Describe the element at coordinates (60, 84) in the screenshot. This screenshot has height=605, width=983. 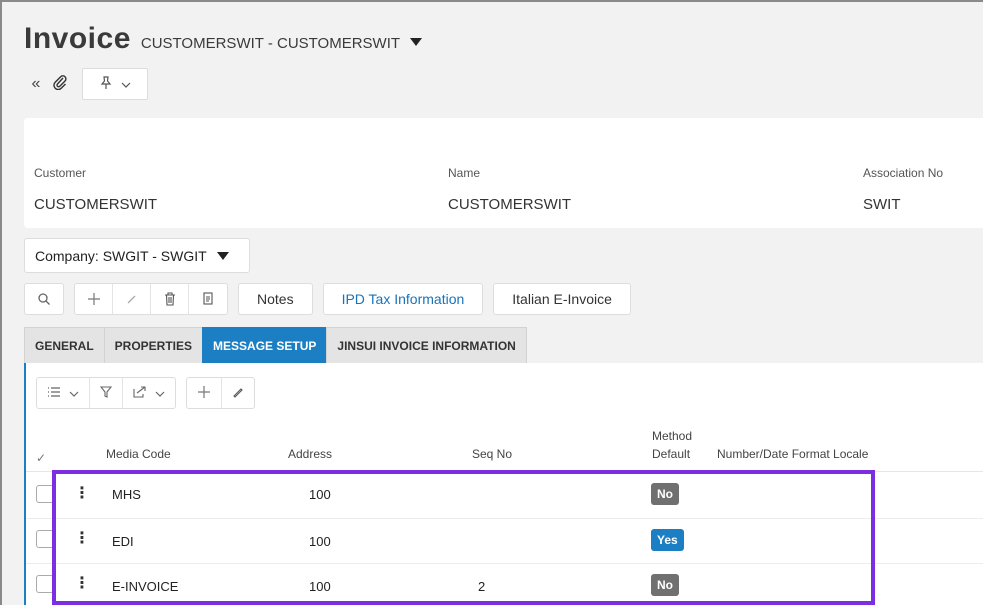
I see `paperclip-icon` at that location.